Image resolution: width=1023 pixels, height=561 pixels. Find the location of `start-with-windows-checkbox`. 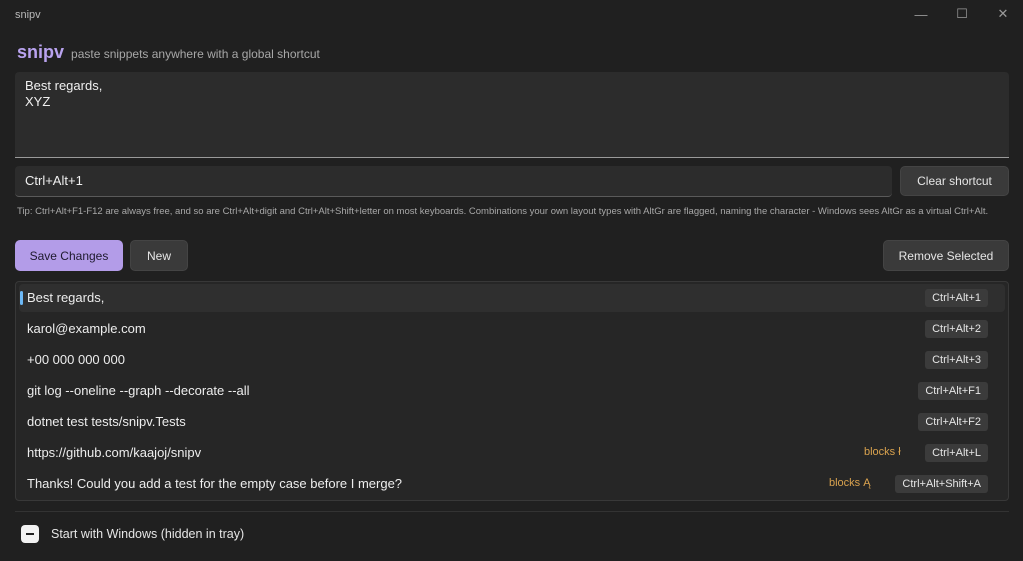

start-with-windows-checkbox is located at coordinates (30, 534).